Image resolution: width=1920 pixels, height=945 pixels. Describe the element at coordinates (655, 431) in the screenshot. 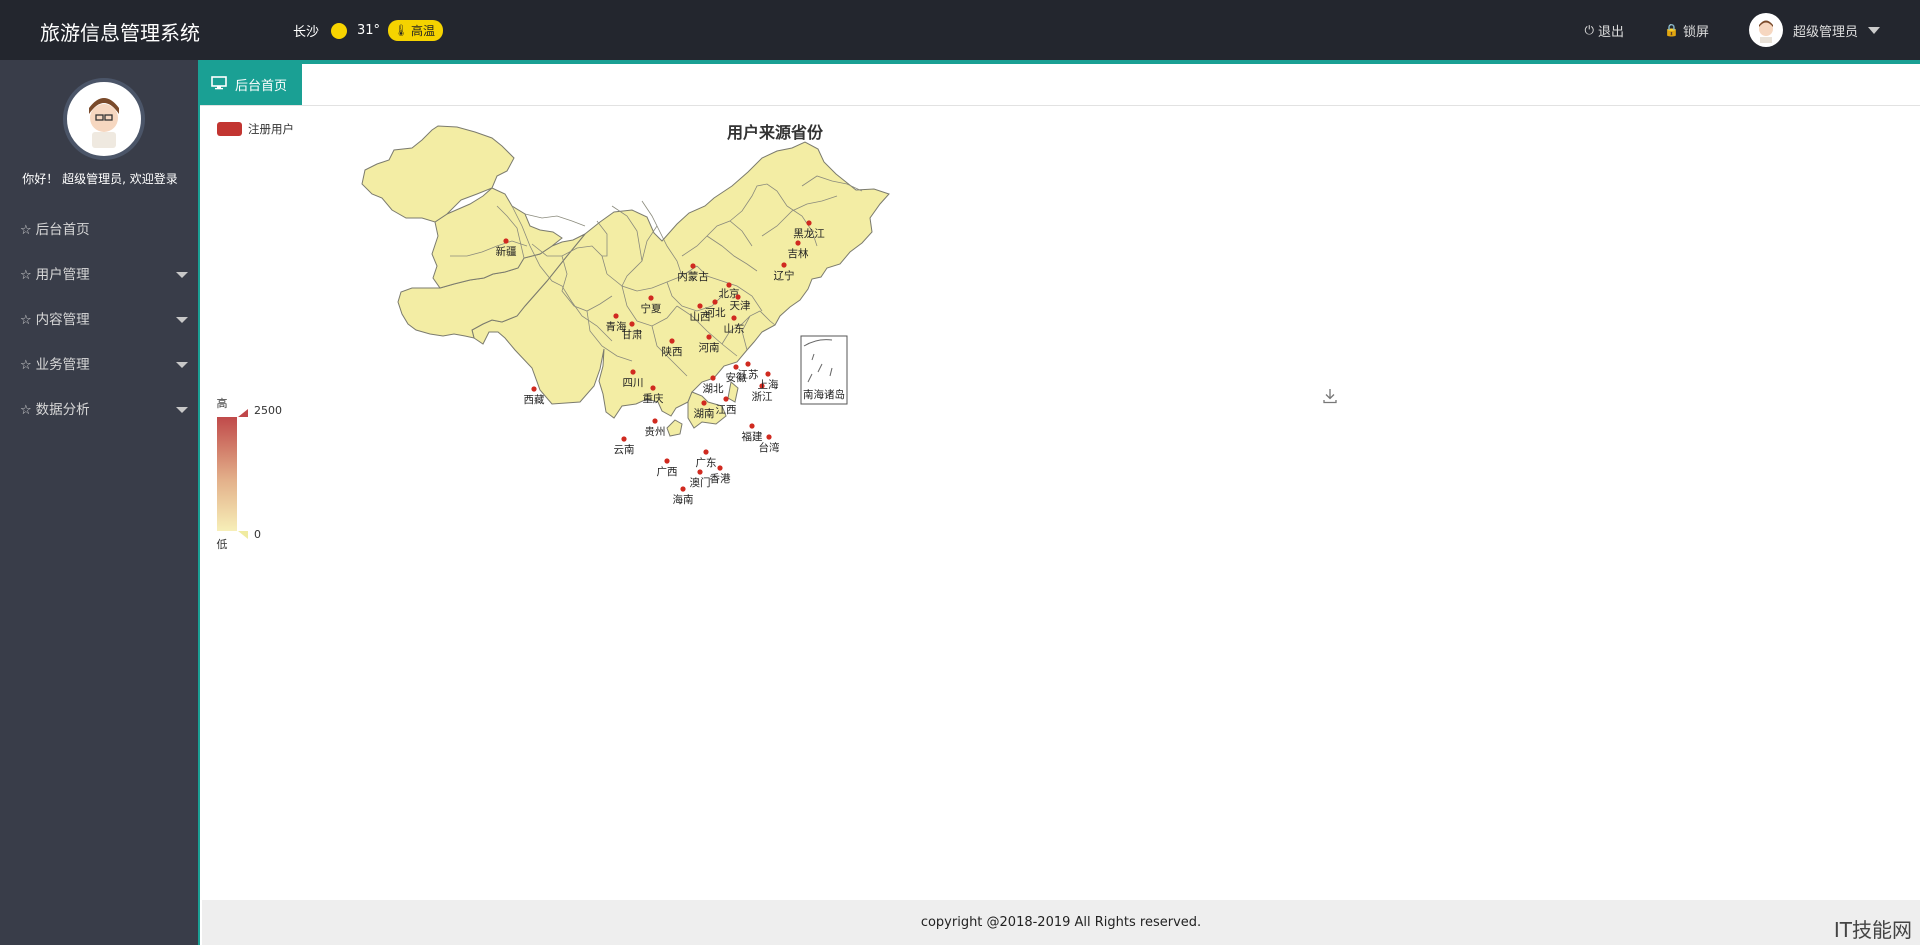

I see `province-label: 贵州` at that location.